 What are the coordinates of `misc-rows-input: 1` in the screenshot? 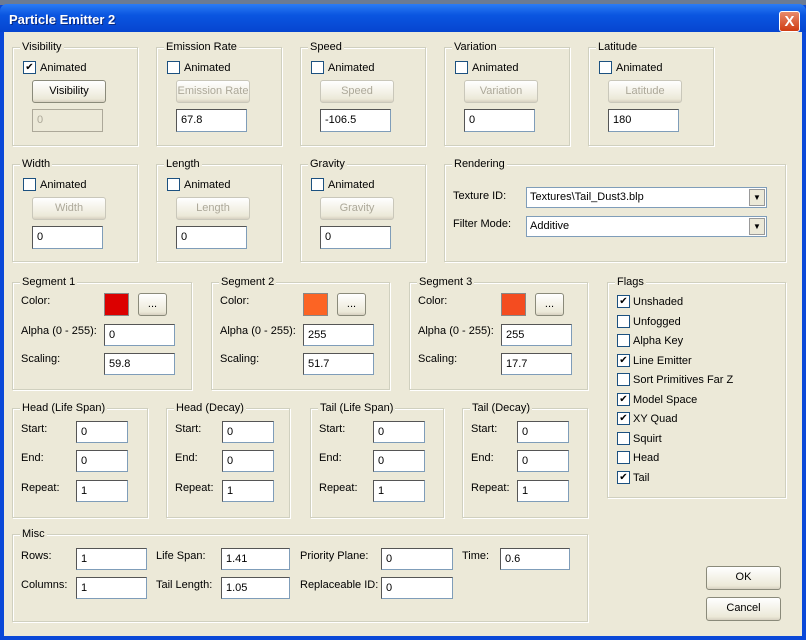 It's located at (111, 559).